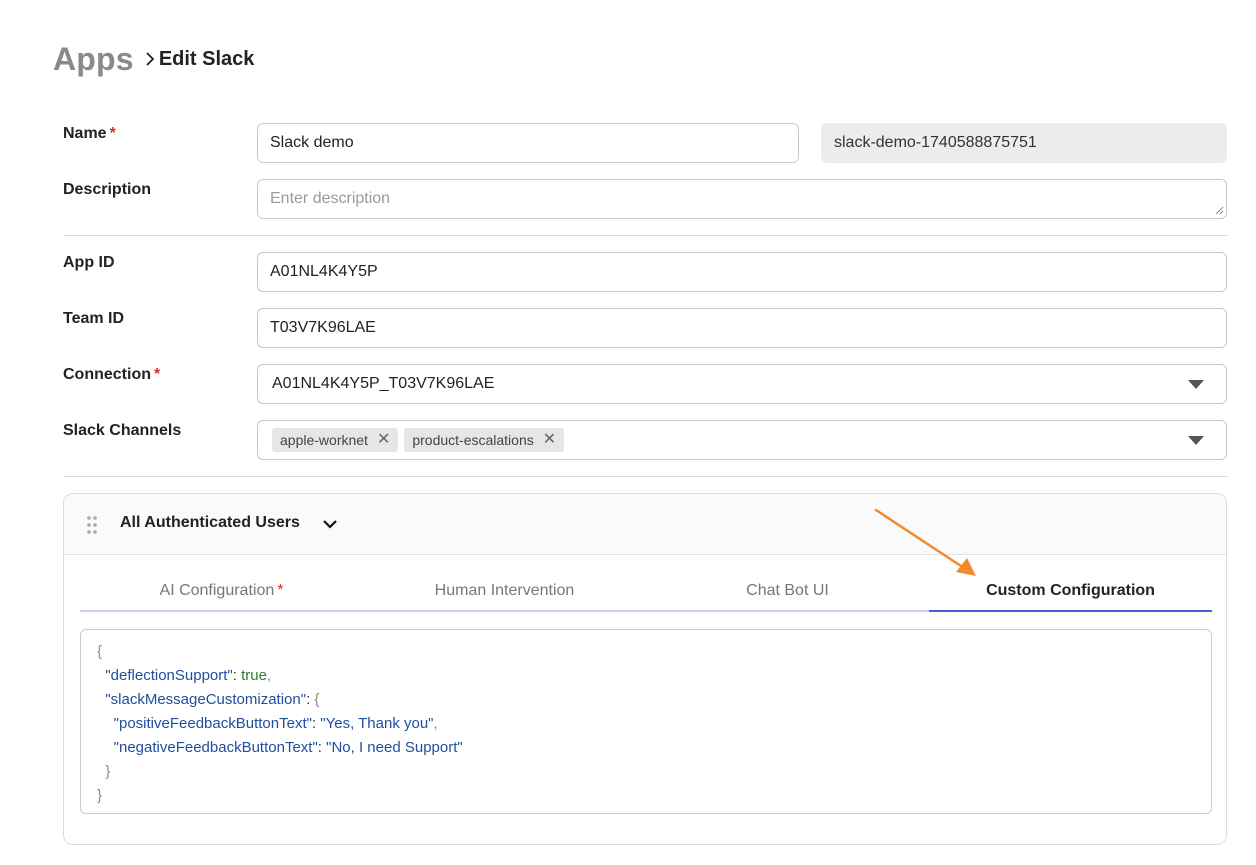 The height and width of the screenshot is (865, 1256). Describe the element at coordinates (742, 328) in the screenshot. I see `team-id-input: T03V7K96LAE` at that location.